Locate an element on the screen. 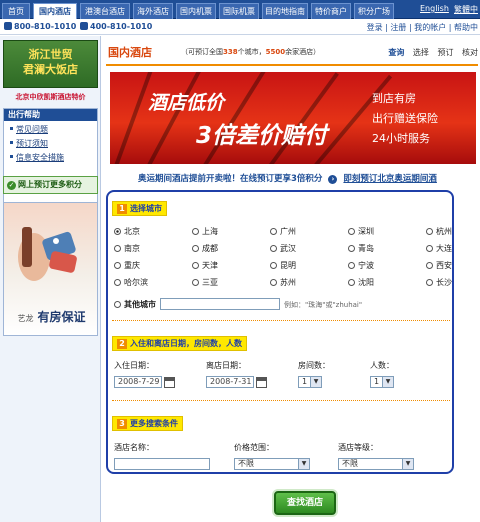 The image size is (480, 522). radio-city: 哈尔滨 is located at coordinates (131, 282).